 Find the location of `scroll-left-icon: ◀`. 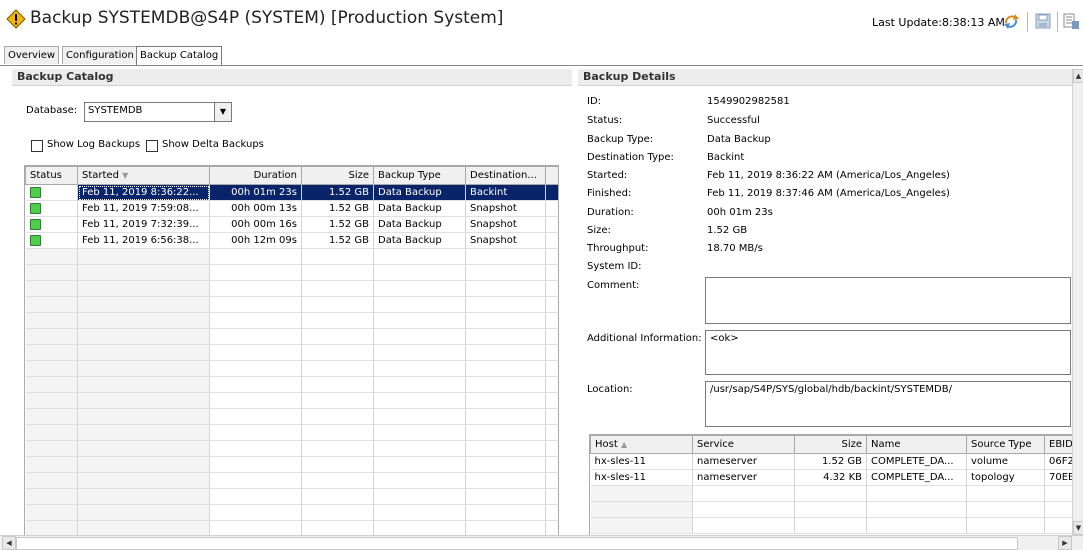

scroll-left-icon: ◀ is located at coordinates (9, 543).